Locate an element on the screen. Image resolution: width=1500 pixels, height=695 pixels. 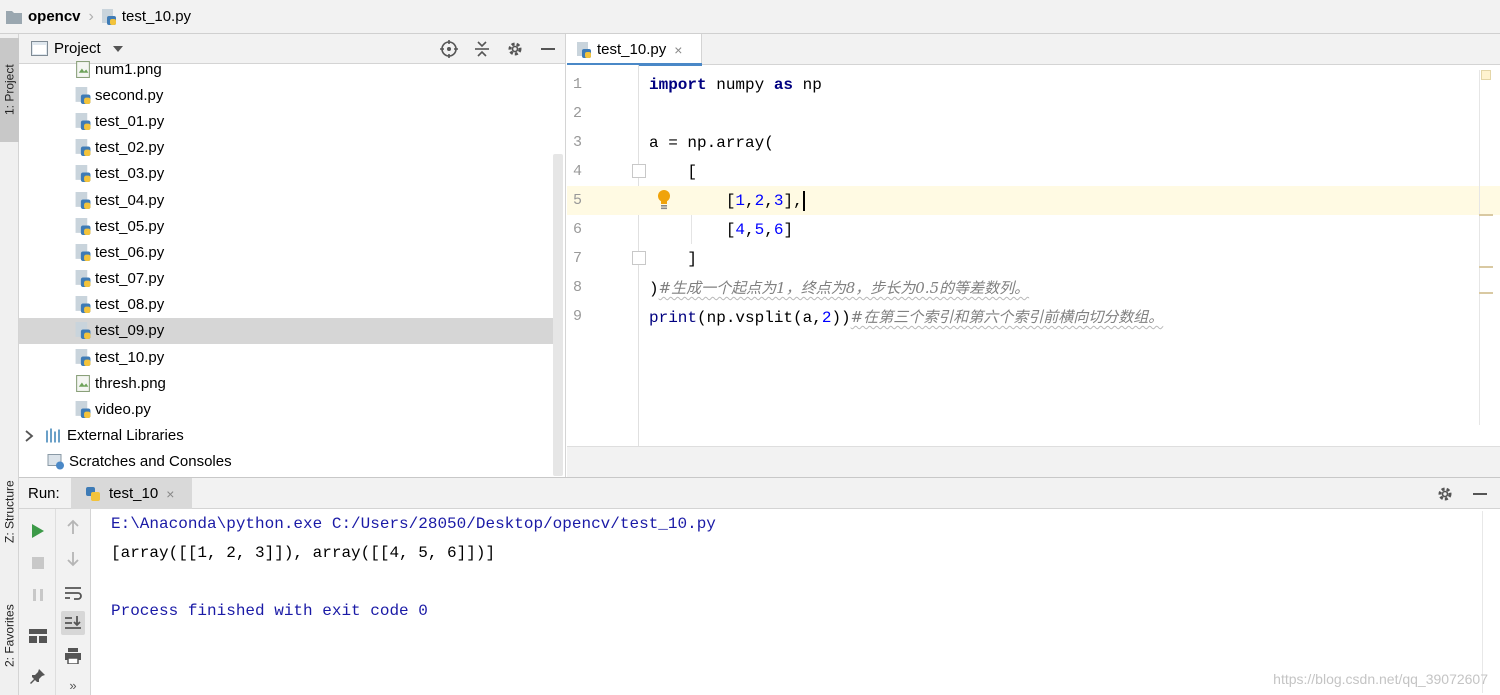
tree-file-item: test_02.py is located at coordinates (286, 148).